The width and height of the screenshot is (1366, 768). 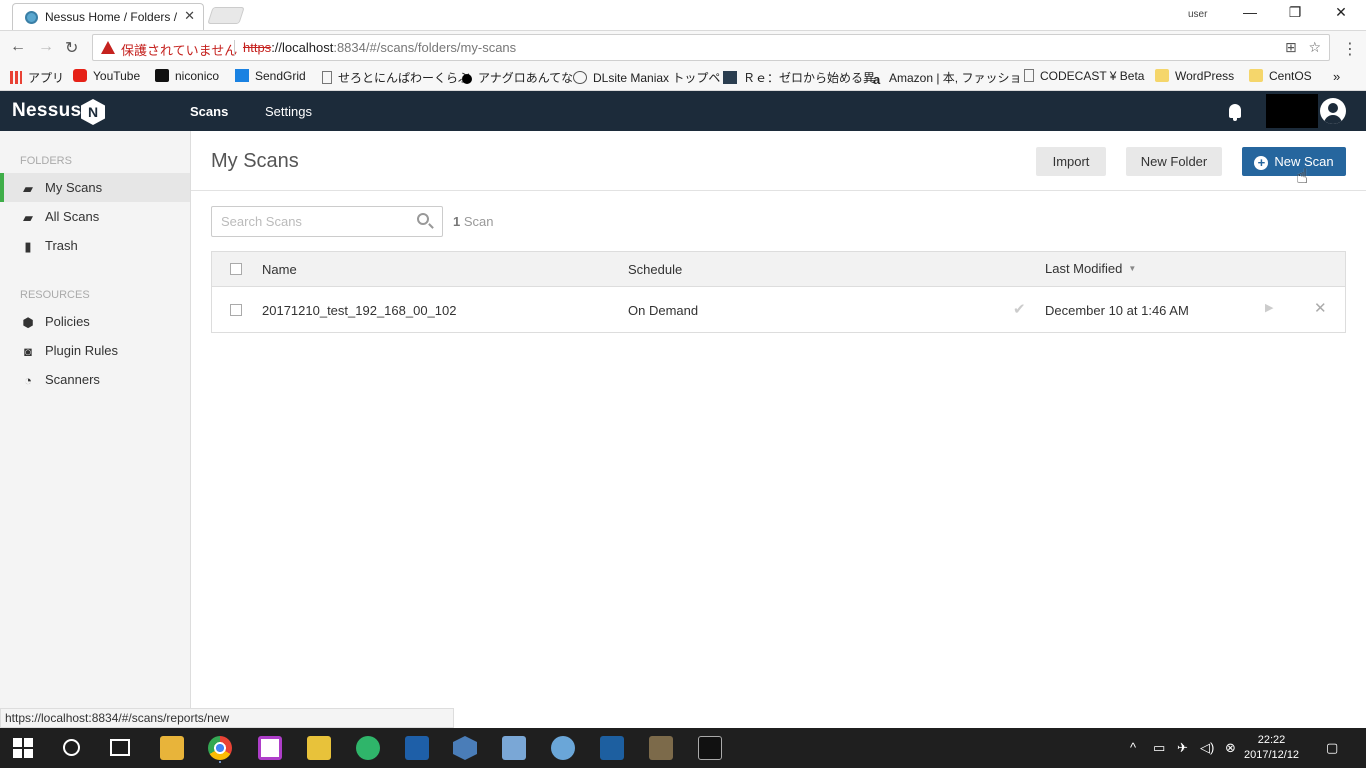 What do you see at coordinates (1250, 12) in the screenshot?
I see `minimize-icon: —` at bounding box center [1250, 12].